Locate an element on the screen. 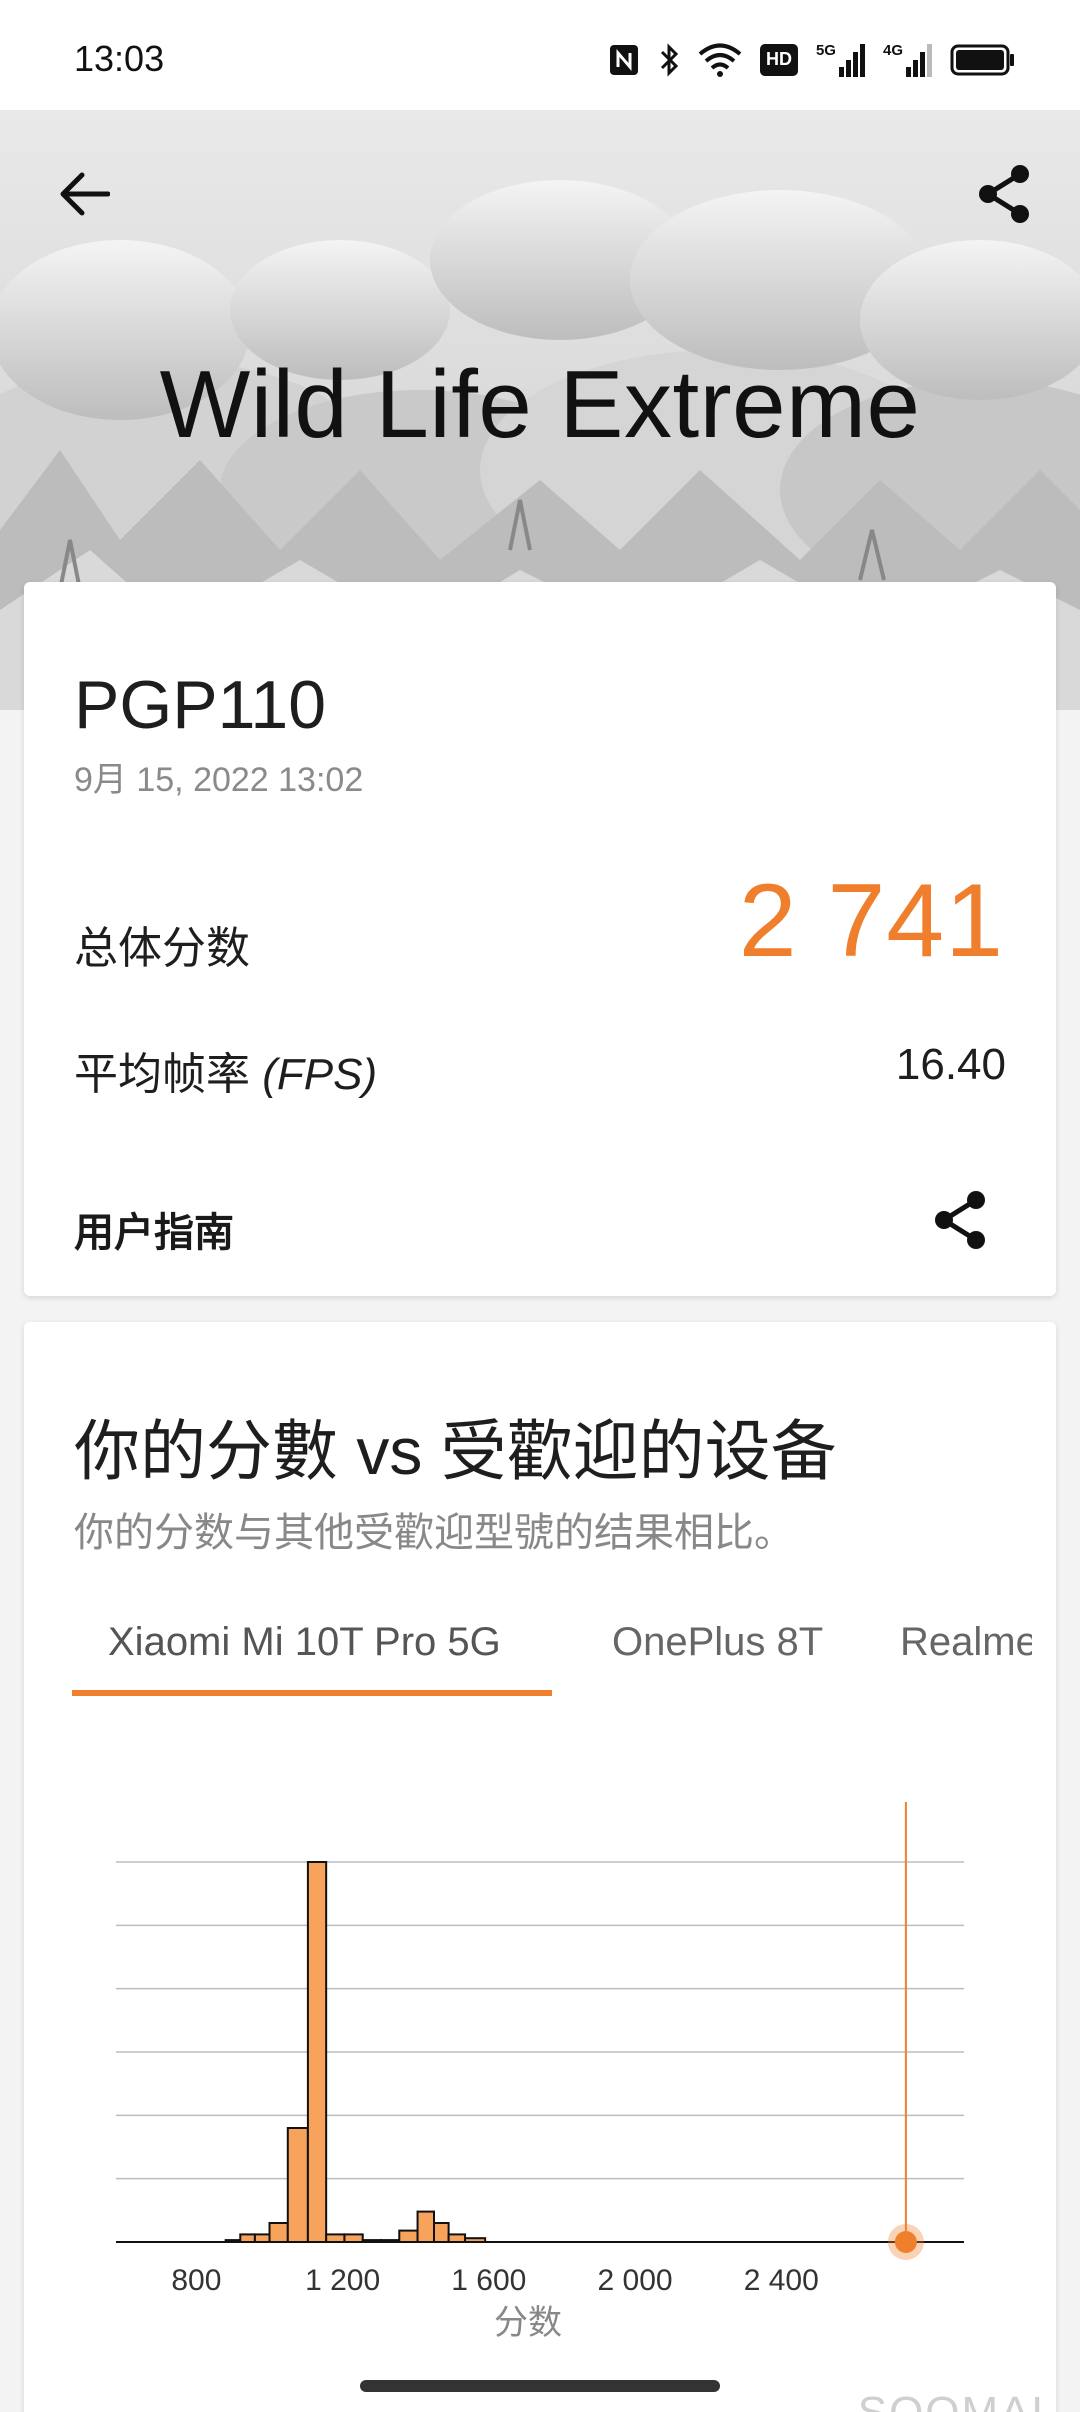 Image resolution: width=1080 pixels, height=2412 pixels. status-bar: 13:03 HD 5G 4G is located at coordinates (540, 55).